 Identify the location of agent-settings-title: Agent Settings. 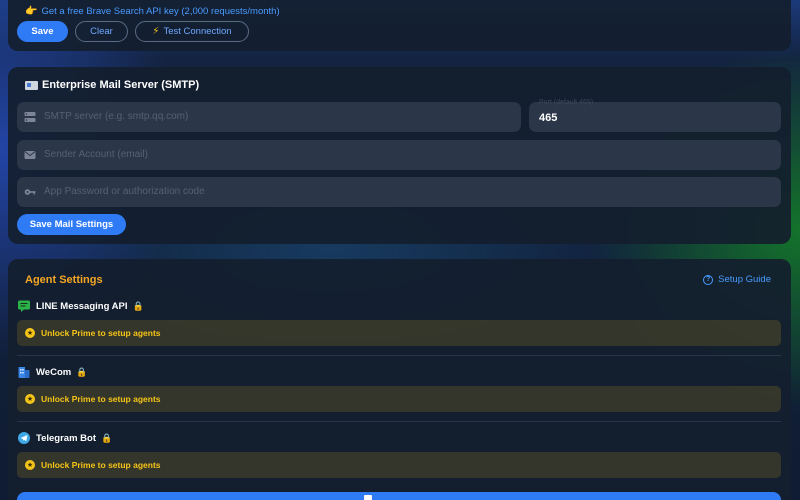
(64, 280).